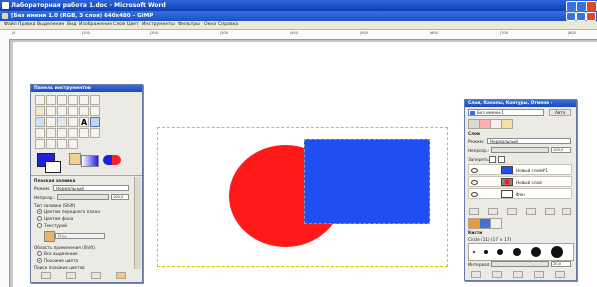 The height and width of the screenshot is (287, 597). What do you see at coordinates (39, 260) in the screenshot?
I see `area-similar-radio` at bounding box center [39, 260].